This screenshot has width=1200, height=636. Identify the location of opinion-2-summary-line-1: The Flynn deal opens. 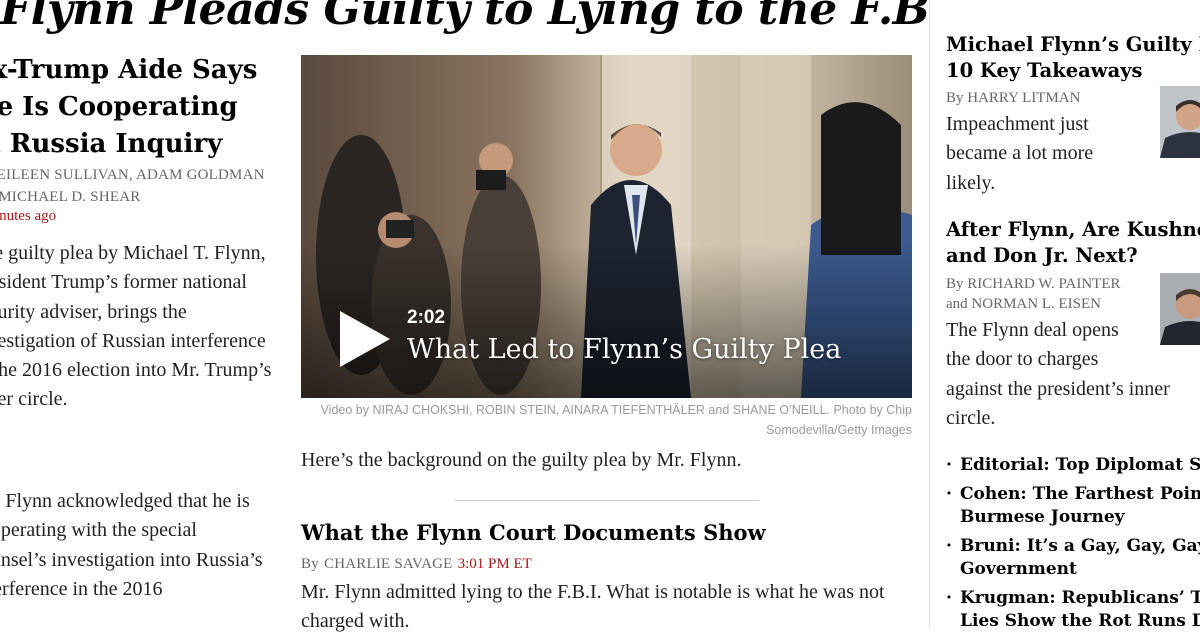
(1032, 330).